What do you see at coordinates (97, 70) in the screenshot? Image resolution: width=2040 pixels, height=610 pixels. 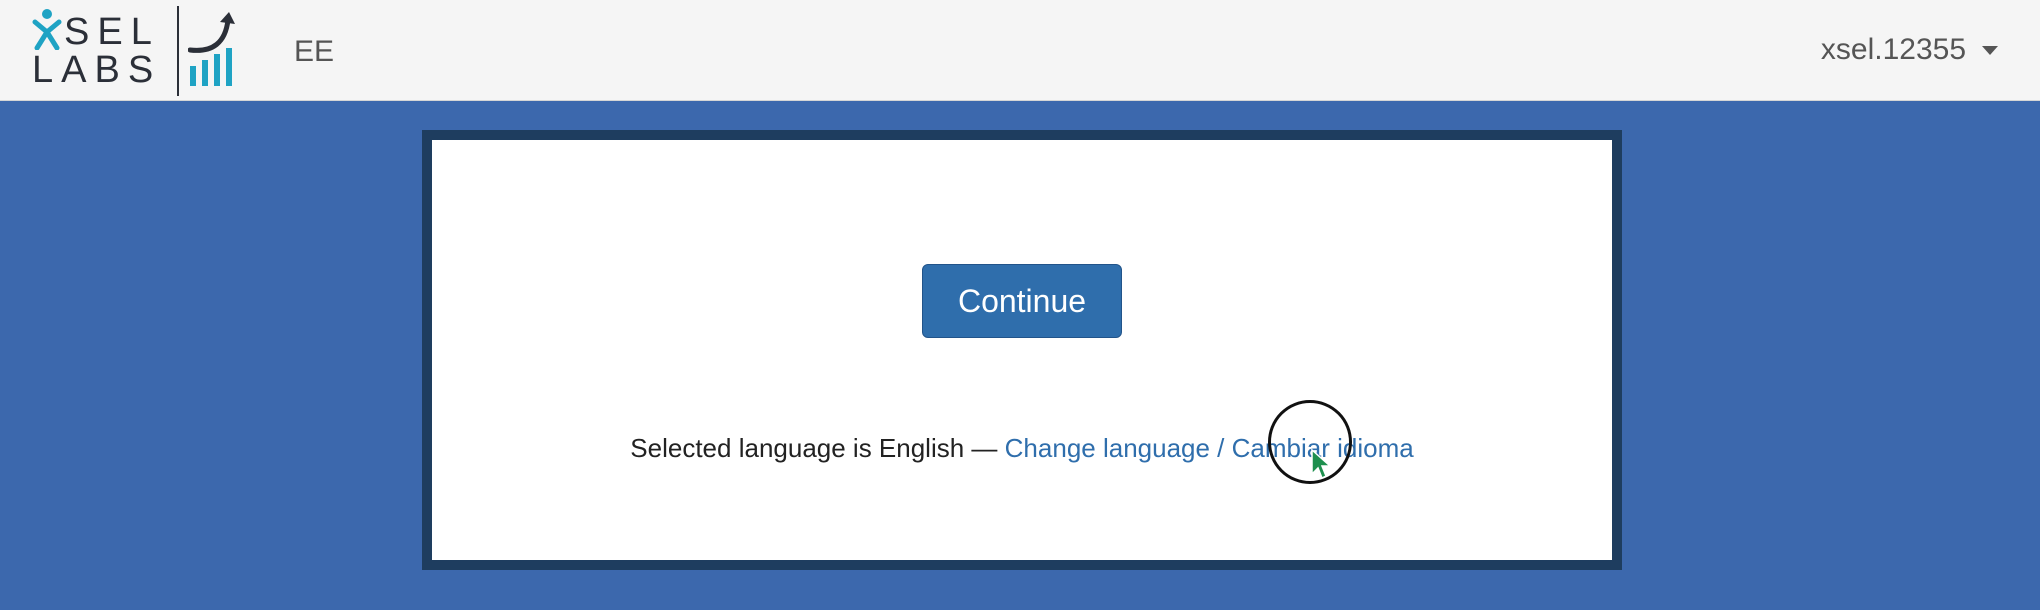 I see `logo-text-bottom: LABS` at bounding box center [97, 70].